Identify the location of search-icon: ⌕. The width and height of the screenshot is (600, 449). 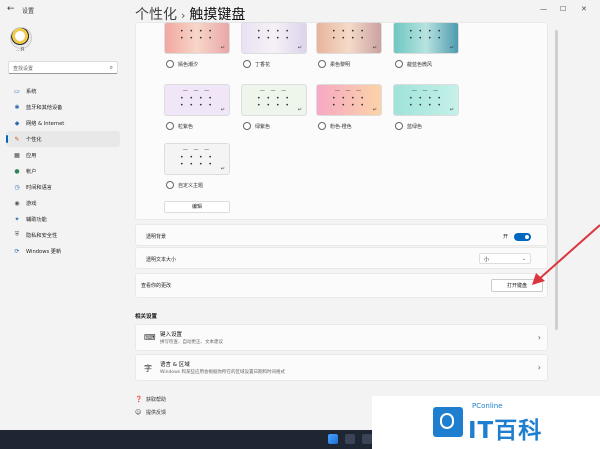
(111, 67).